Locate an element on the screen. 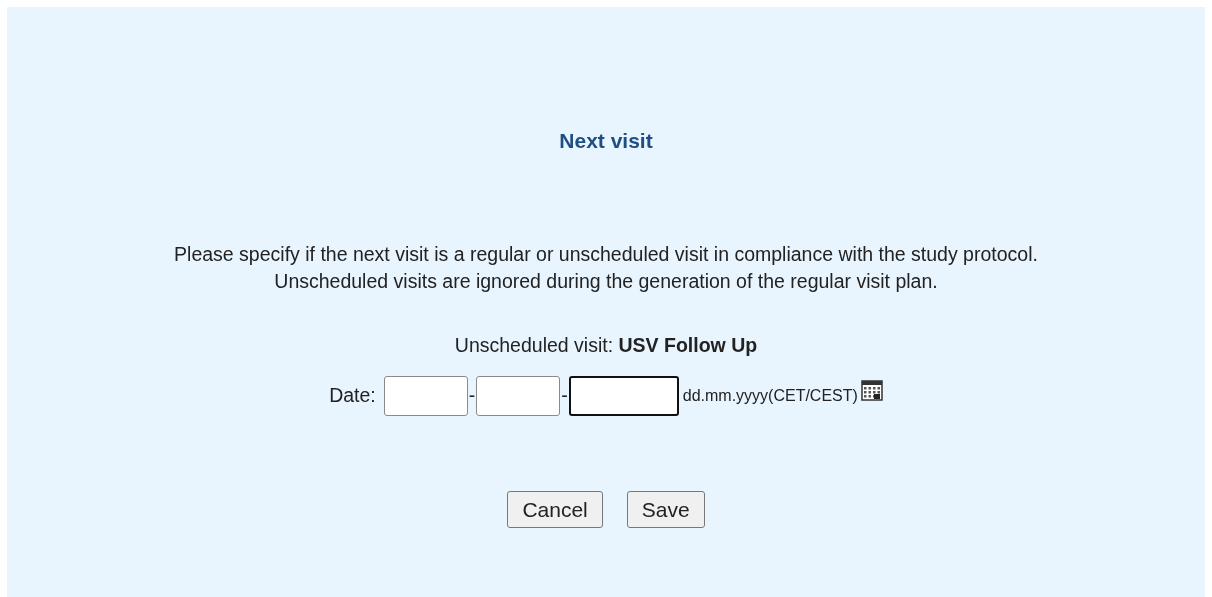 This screenshot has height=597, width=1212. description-text: Unscheduled visits are ignored during the generation of the regular visit plan. is located at coordinates (606, 280).